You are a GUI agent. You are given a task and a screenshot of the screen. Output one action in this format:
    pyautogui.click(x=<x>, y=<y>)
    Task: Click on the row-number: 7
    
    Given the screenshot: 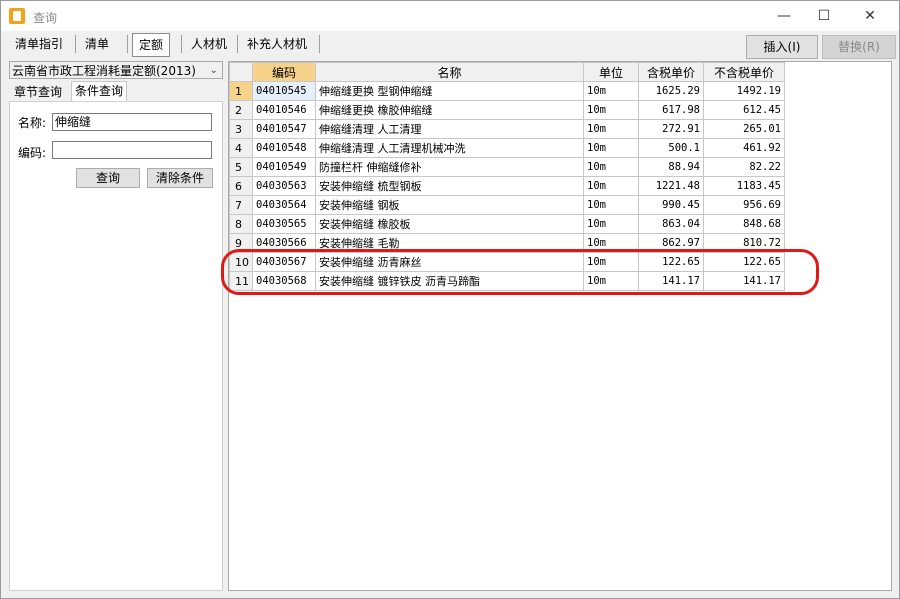 What is the action you would take?
    pyautogui.click(x=241, y=205)
    